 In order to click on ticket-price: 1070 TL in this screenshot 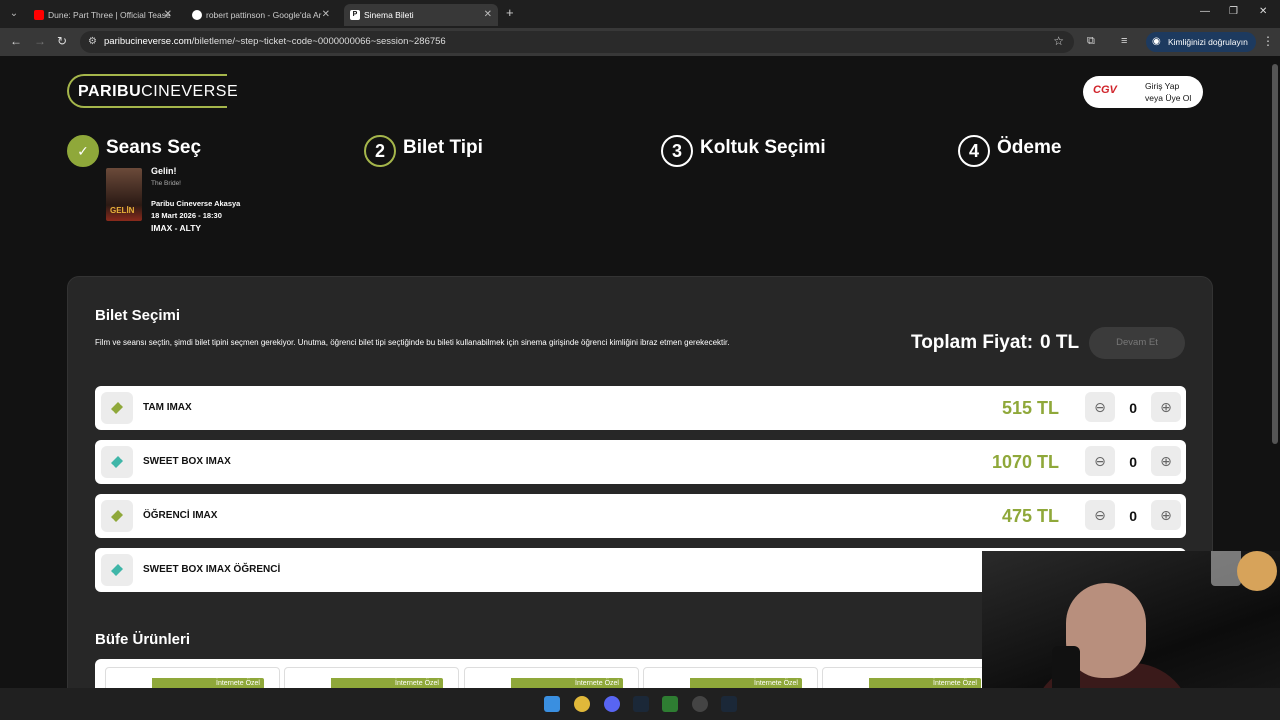, I will do `click(1025, 462)`.